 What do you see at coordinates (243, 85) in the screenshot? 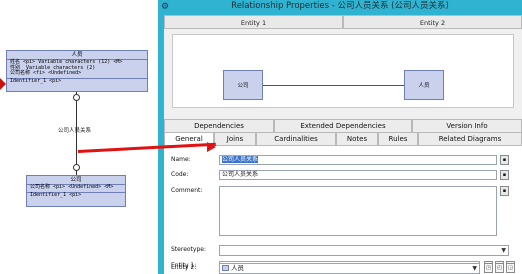
I see `preview-entity-left: 公司` at bounding box center [243, 85].